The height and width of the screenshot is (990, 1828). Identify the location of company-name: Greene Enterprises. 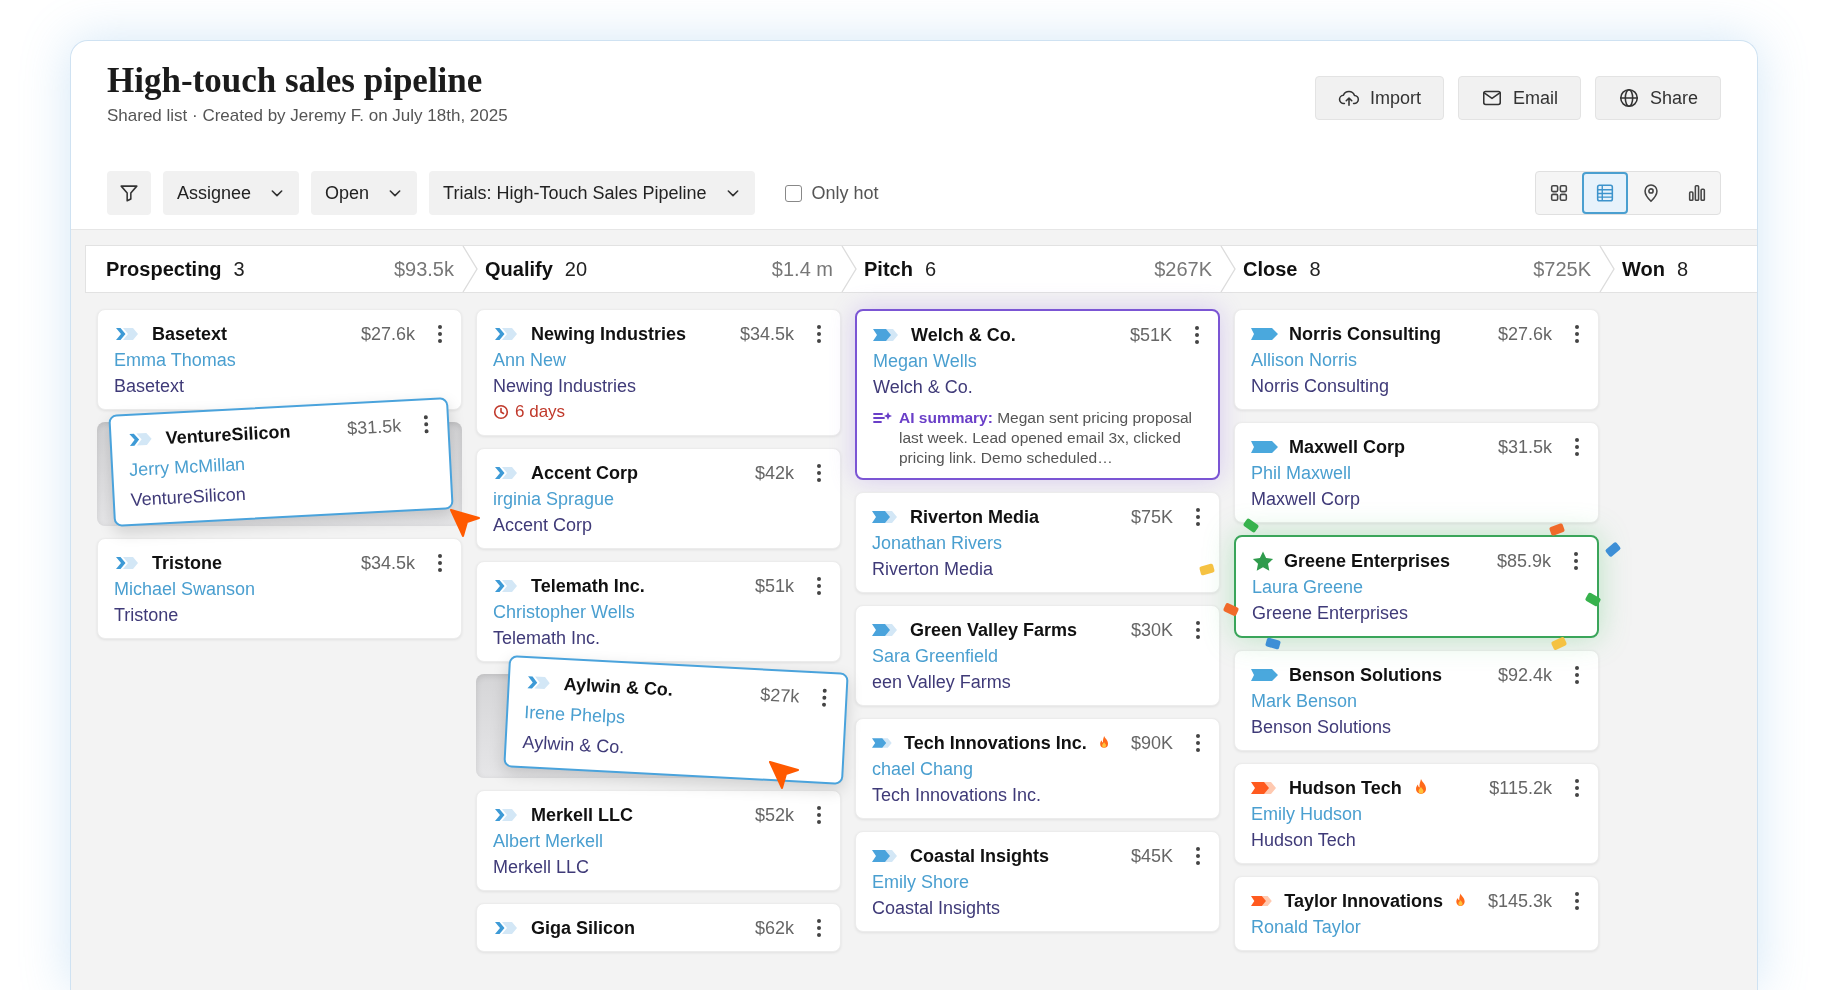
(1367, 561).